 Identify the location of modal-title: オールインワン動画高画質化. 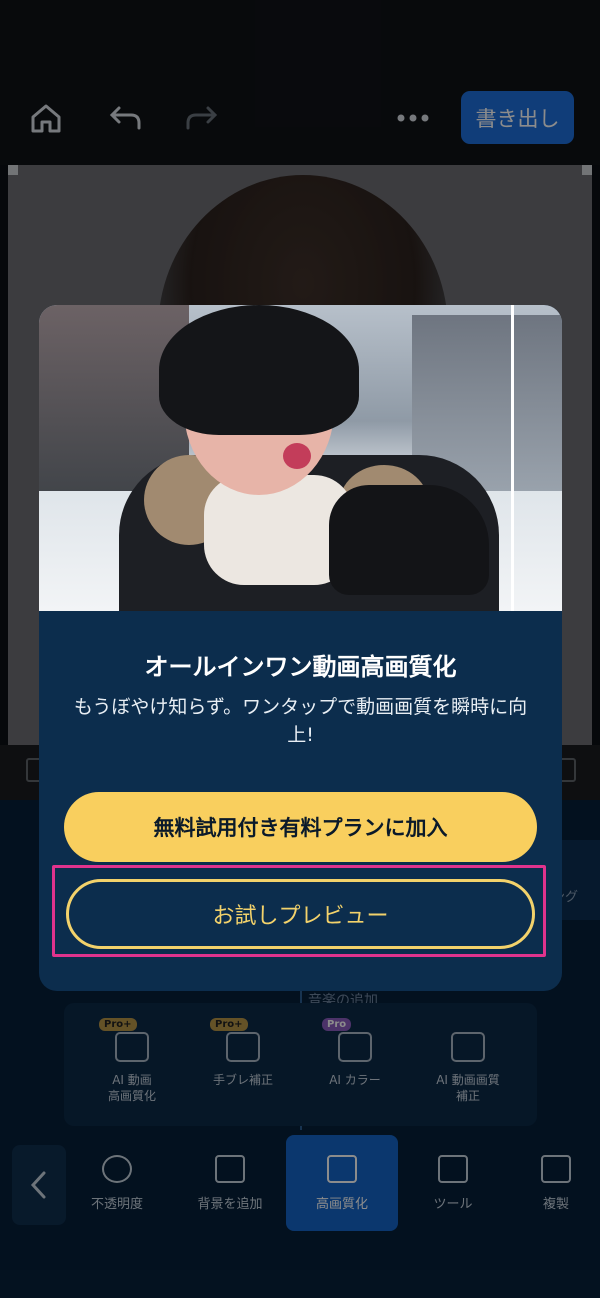
(300, 667).